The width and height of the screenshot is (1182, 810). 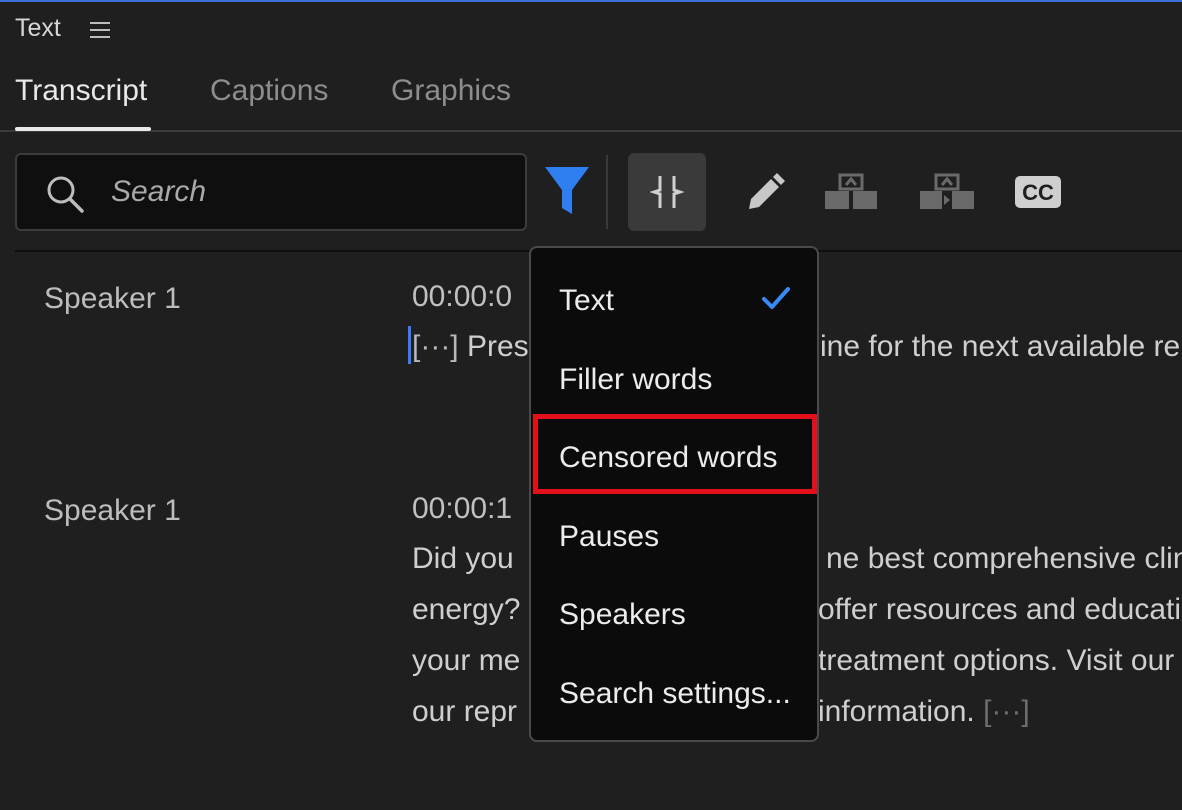 I want to click on active-tab-indicator, so click(x=83, y=129).